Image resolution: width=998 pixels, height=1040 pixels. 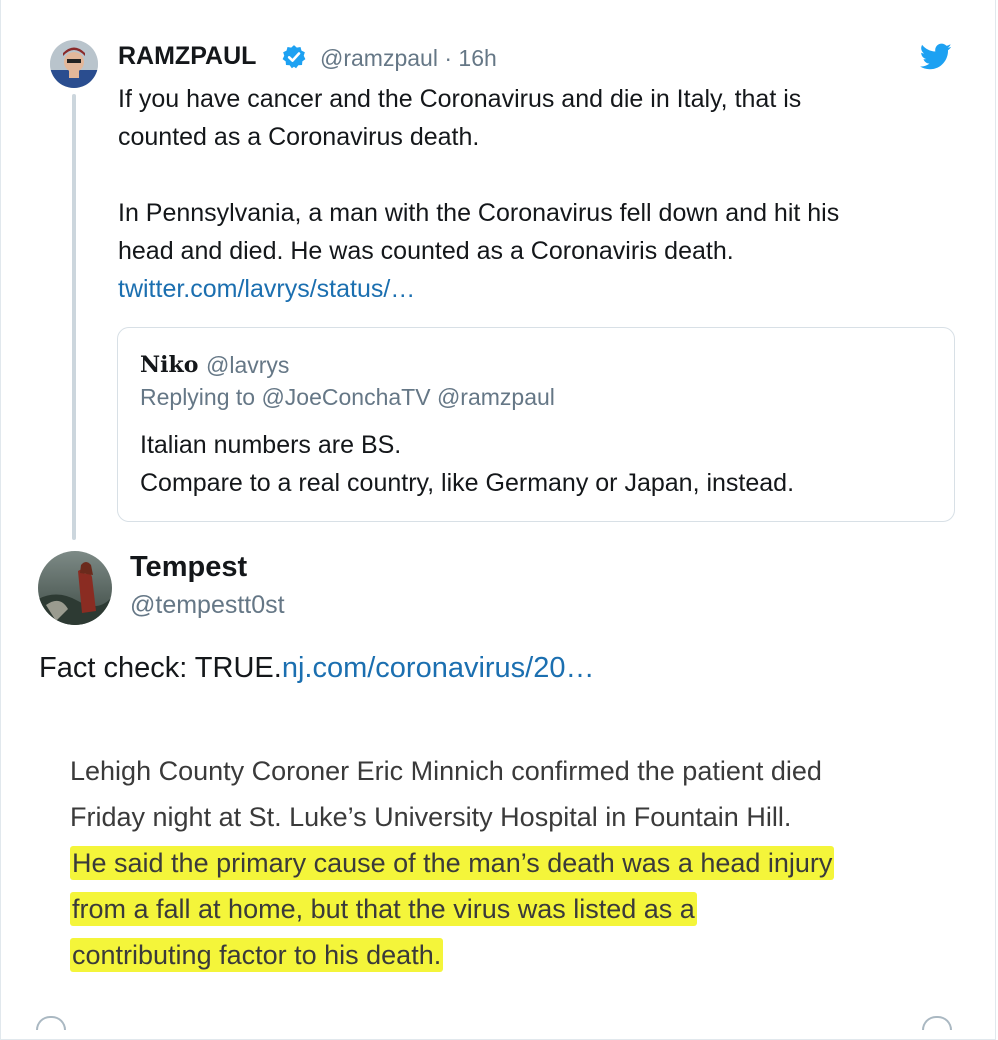 What do you see at coordinates (477, 58) in the screenshot?
I see `tweet-timestamp: 16h` at bounding box center [477, 58].